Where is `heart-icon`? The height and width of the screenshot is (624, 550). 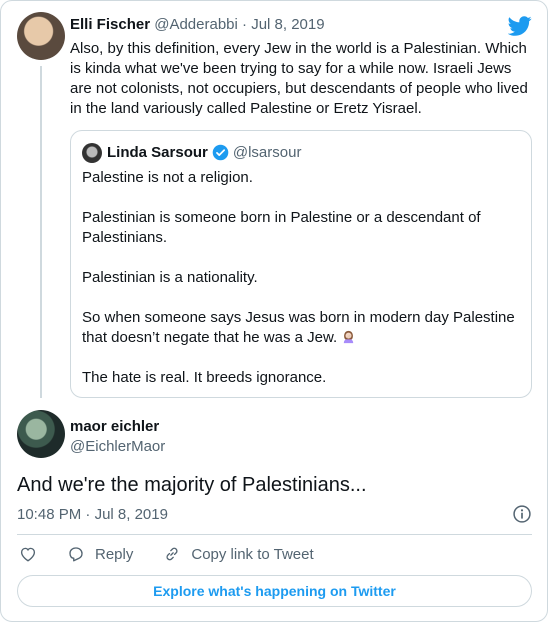 heart-icon is located at coordinates (28, 554).